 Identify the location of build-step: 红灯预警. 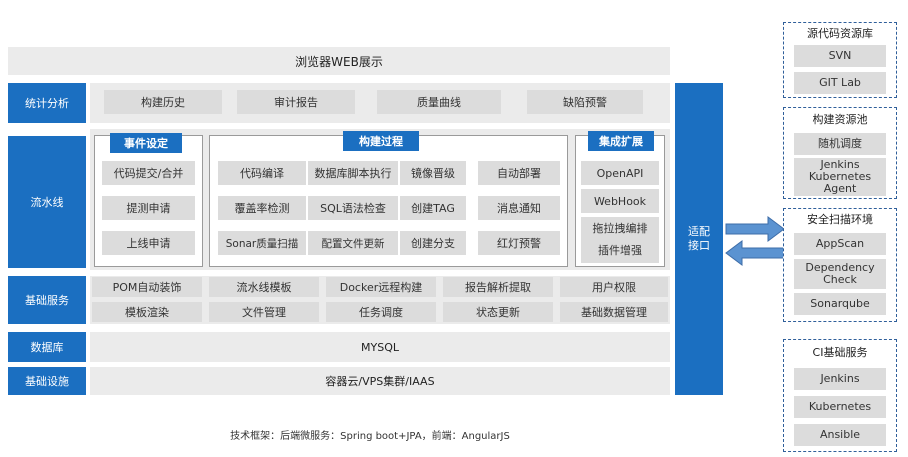
(519, 243).